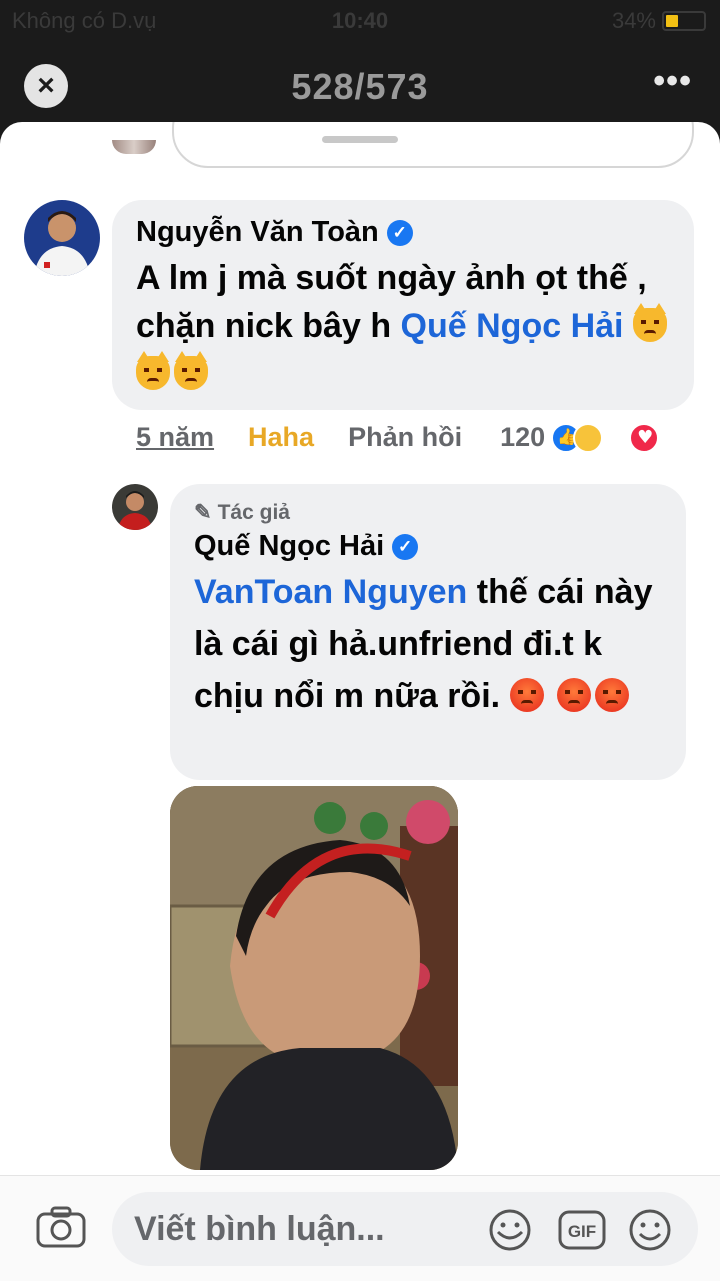 The image size is (720, 1281). What do you see at coordinates (360, 139) in the screenshot?
I see `sheet-grabber` at bounding box center [360, 139].